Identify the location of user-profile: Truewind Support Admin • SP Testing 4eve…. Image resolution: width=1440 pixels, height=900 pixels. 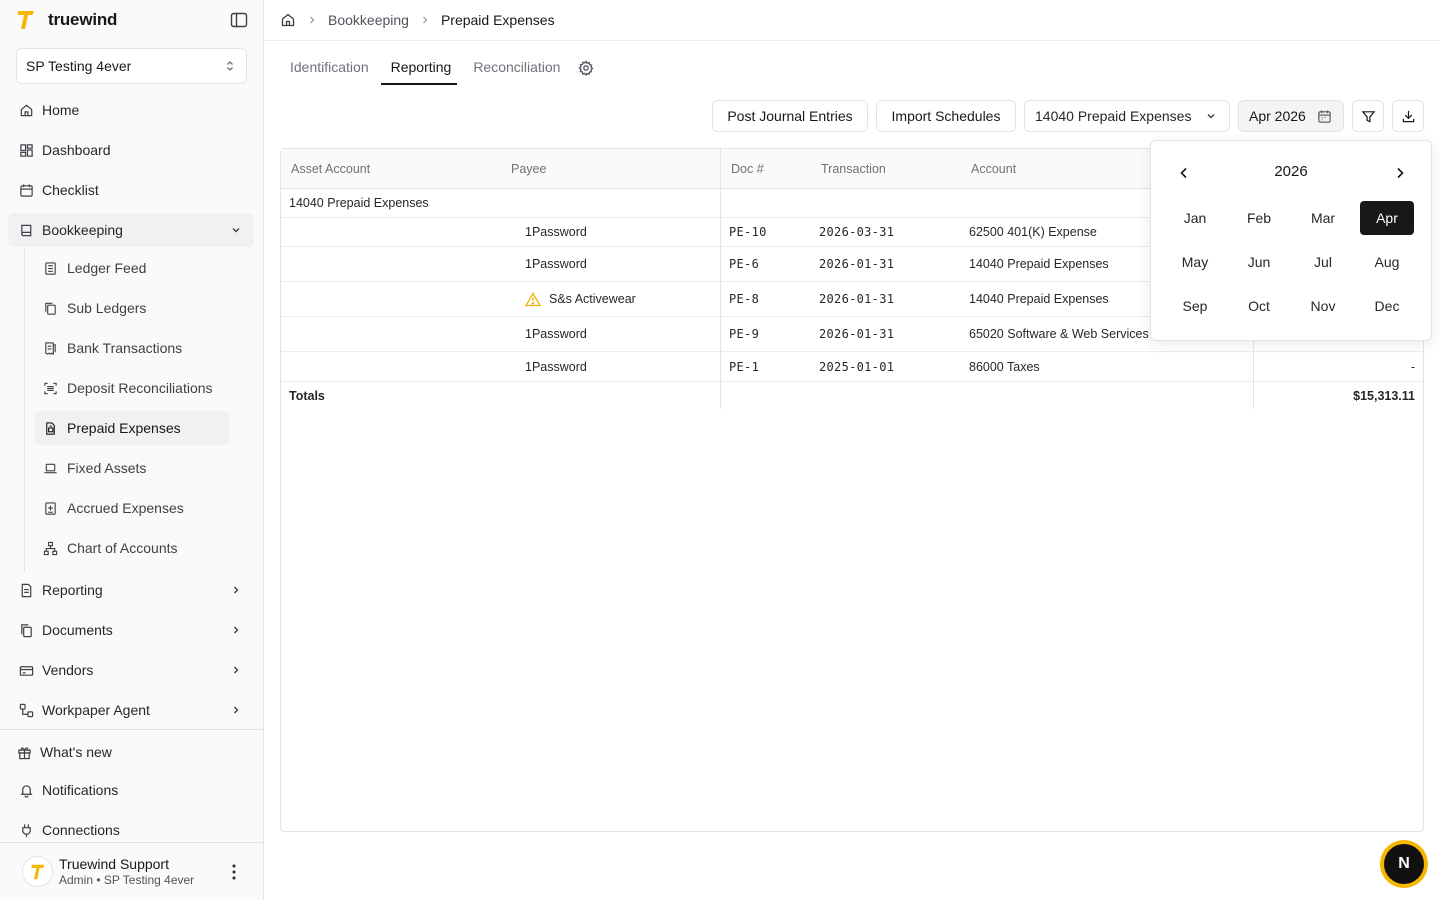
(131, 871).